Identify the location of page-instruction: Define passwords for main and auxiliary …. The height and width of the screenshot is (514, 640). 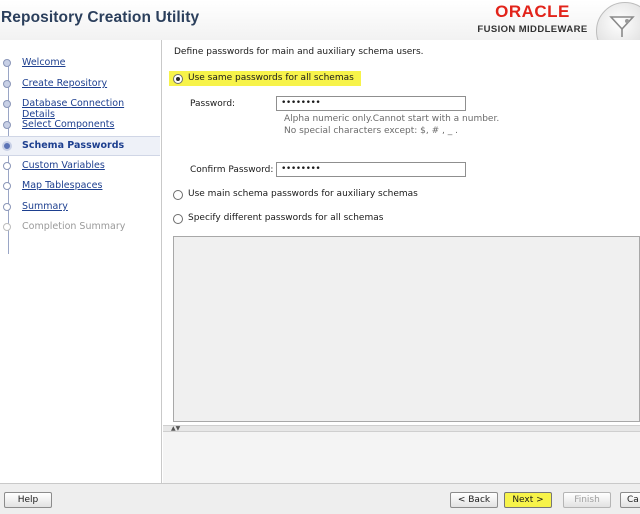
(299, 52).